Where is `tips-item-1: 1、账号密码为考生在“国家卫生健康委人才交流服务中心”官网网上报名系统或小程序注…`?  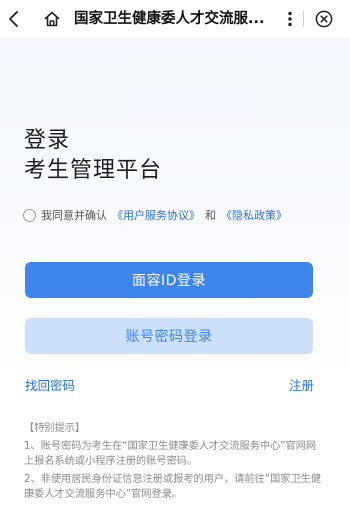
tips-item-1: 1、账号密码为考生在“国家卫生健康委人才交流服务中心”官网网上报名系统或小程序注… is located at coordinates (170, 454).